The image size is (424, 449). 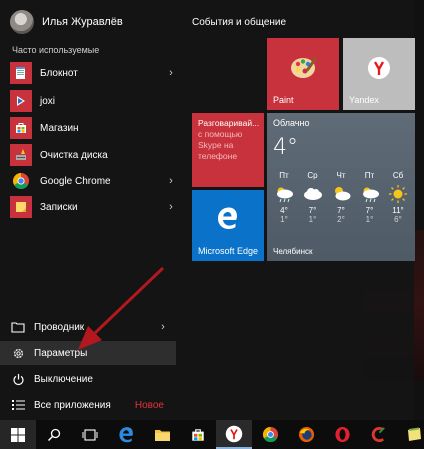 What do you see at coordinates (61, 353) in the screenshot?
I see `settings-label: Параметры` at bounding box center [61, 353].